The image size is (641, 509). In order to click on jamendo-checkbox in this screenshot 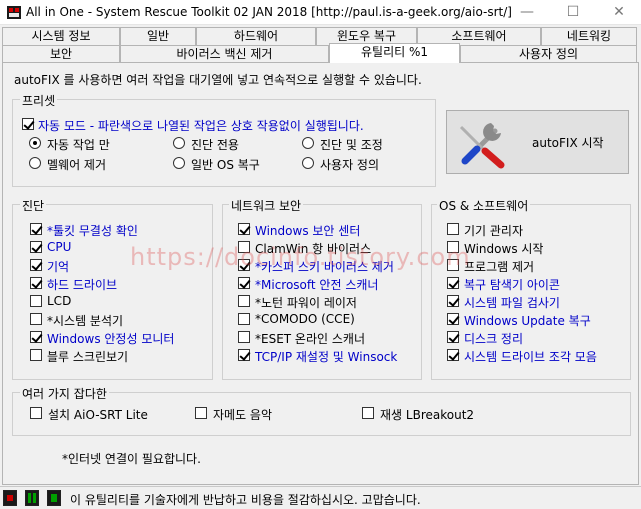, I will do `click(201, 413)`.